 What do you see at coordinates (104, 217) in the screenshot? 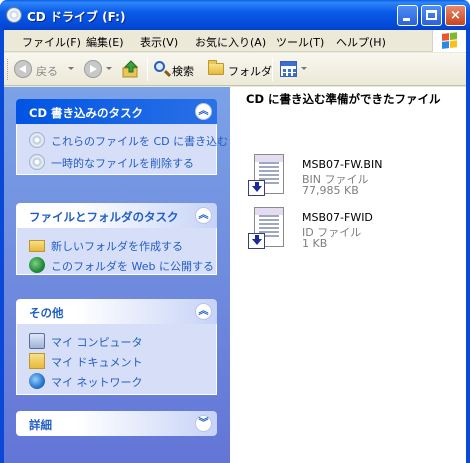
I see `group-title: ファイルとフォルダのタスク` at bounding box center [104, 217].